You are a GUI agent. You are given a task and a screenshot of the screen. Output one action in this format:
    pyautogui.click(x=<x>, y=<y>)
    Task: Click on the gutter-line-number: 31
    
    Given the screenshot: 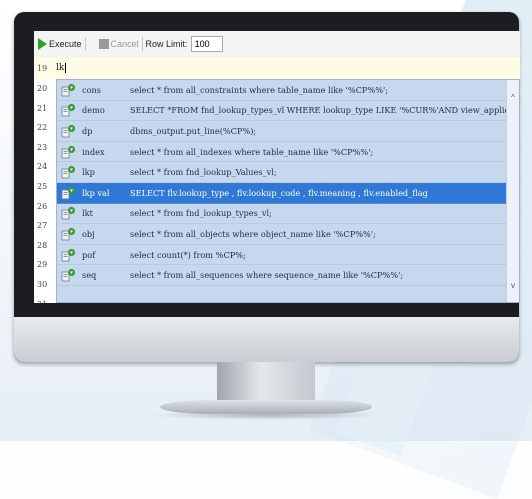 What is the action you would take?
    pyautogui.click(x=45, y=299)
    